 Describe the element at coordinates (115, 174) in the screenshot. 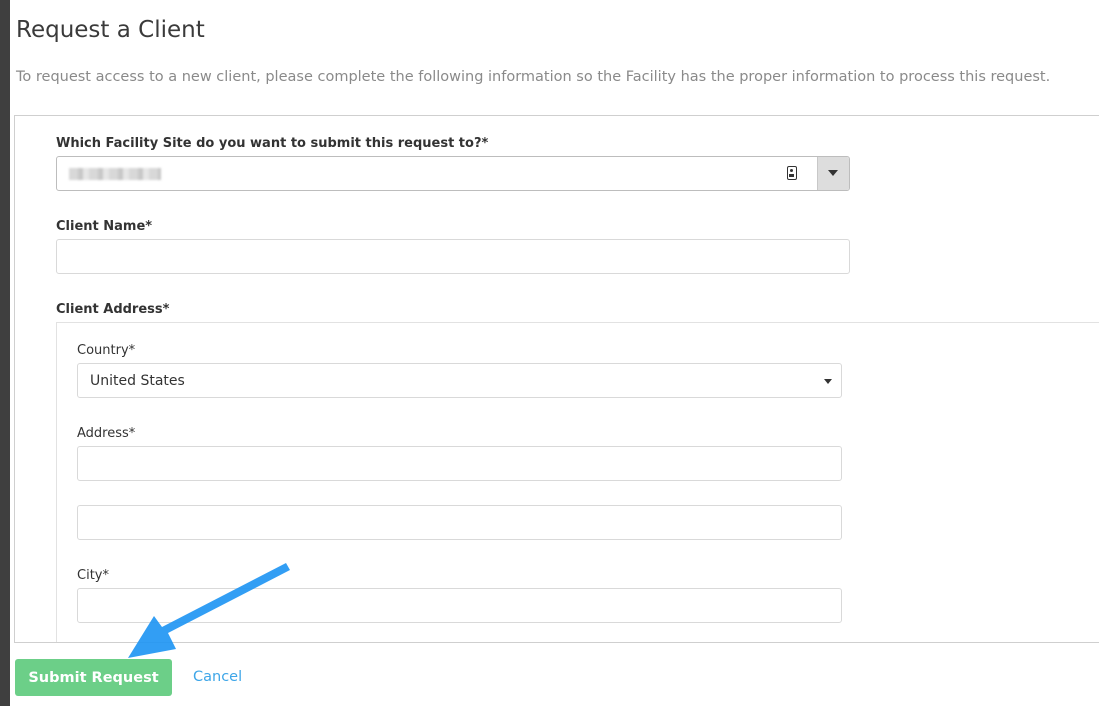

I see `facility-site-value-redacted` at that location.